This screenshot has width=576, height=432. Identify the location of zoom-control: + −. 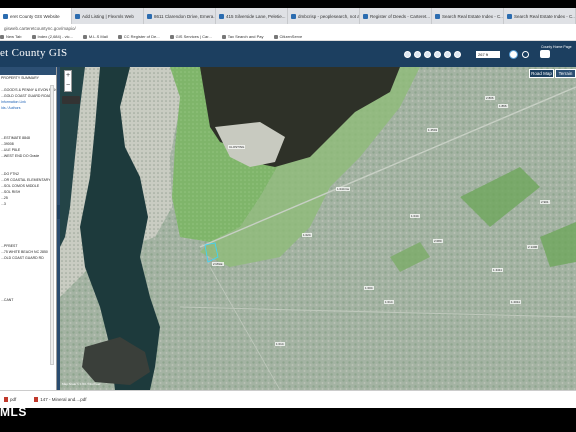
(68, 81).